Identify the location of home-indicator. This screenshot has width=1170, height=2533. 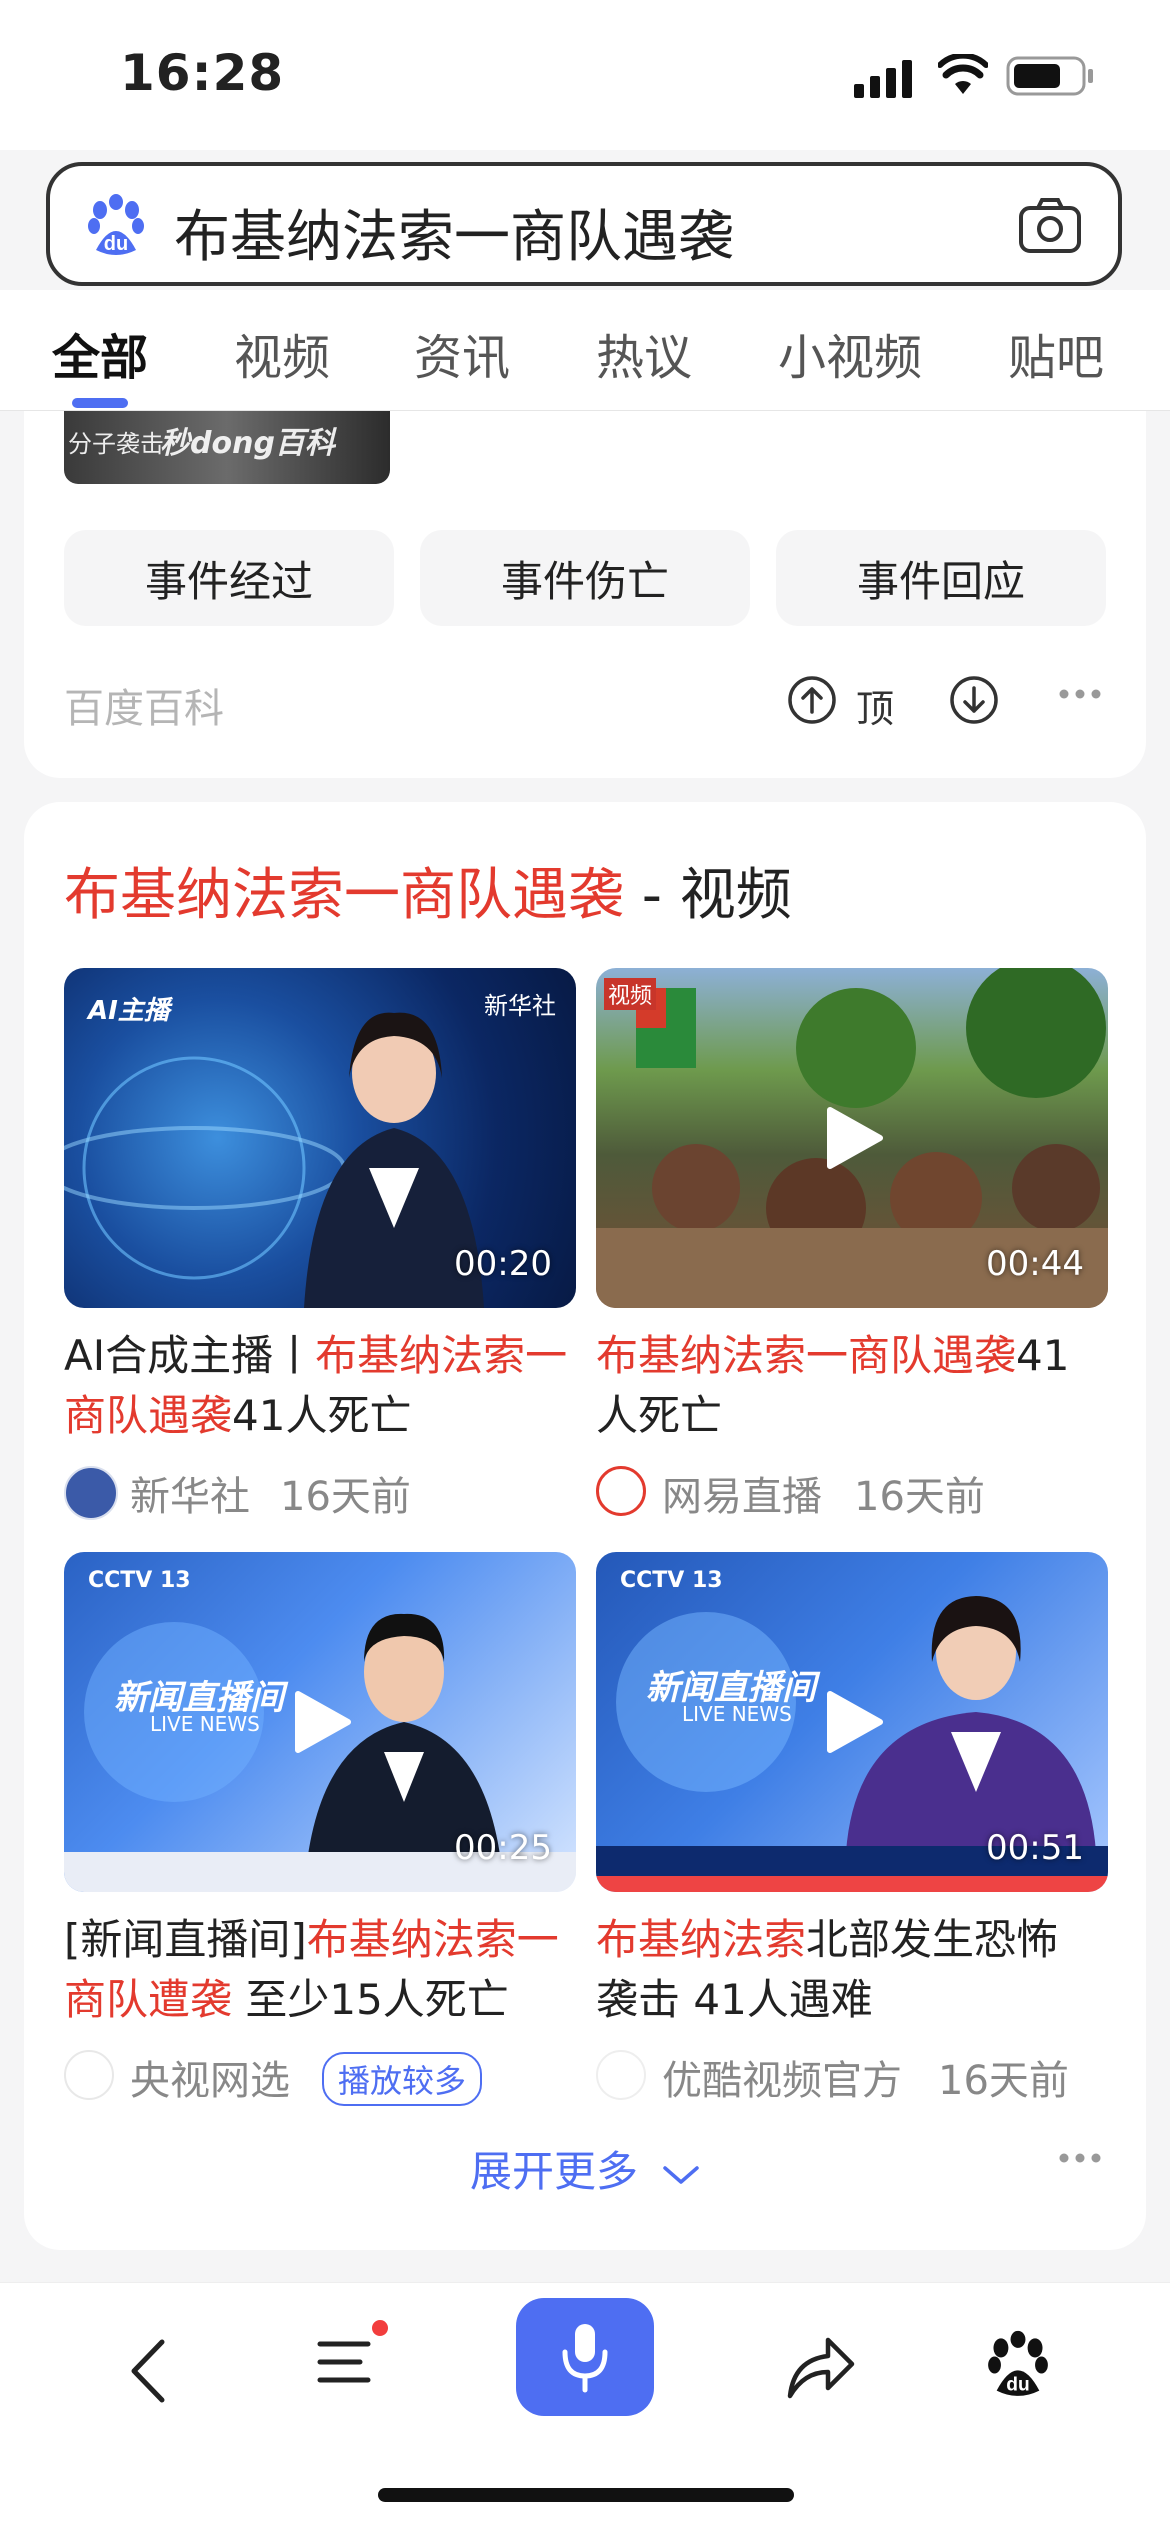
(586, 2495).